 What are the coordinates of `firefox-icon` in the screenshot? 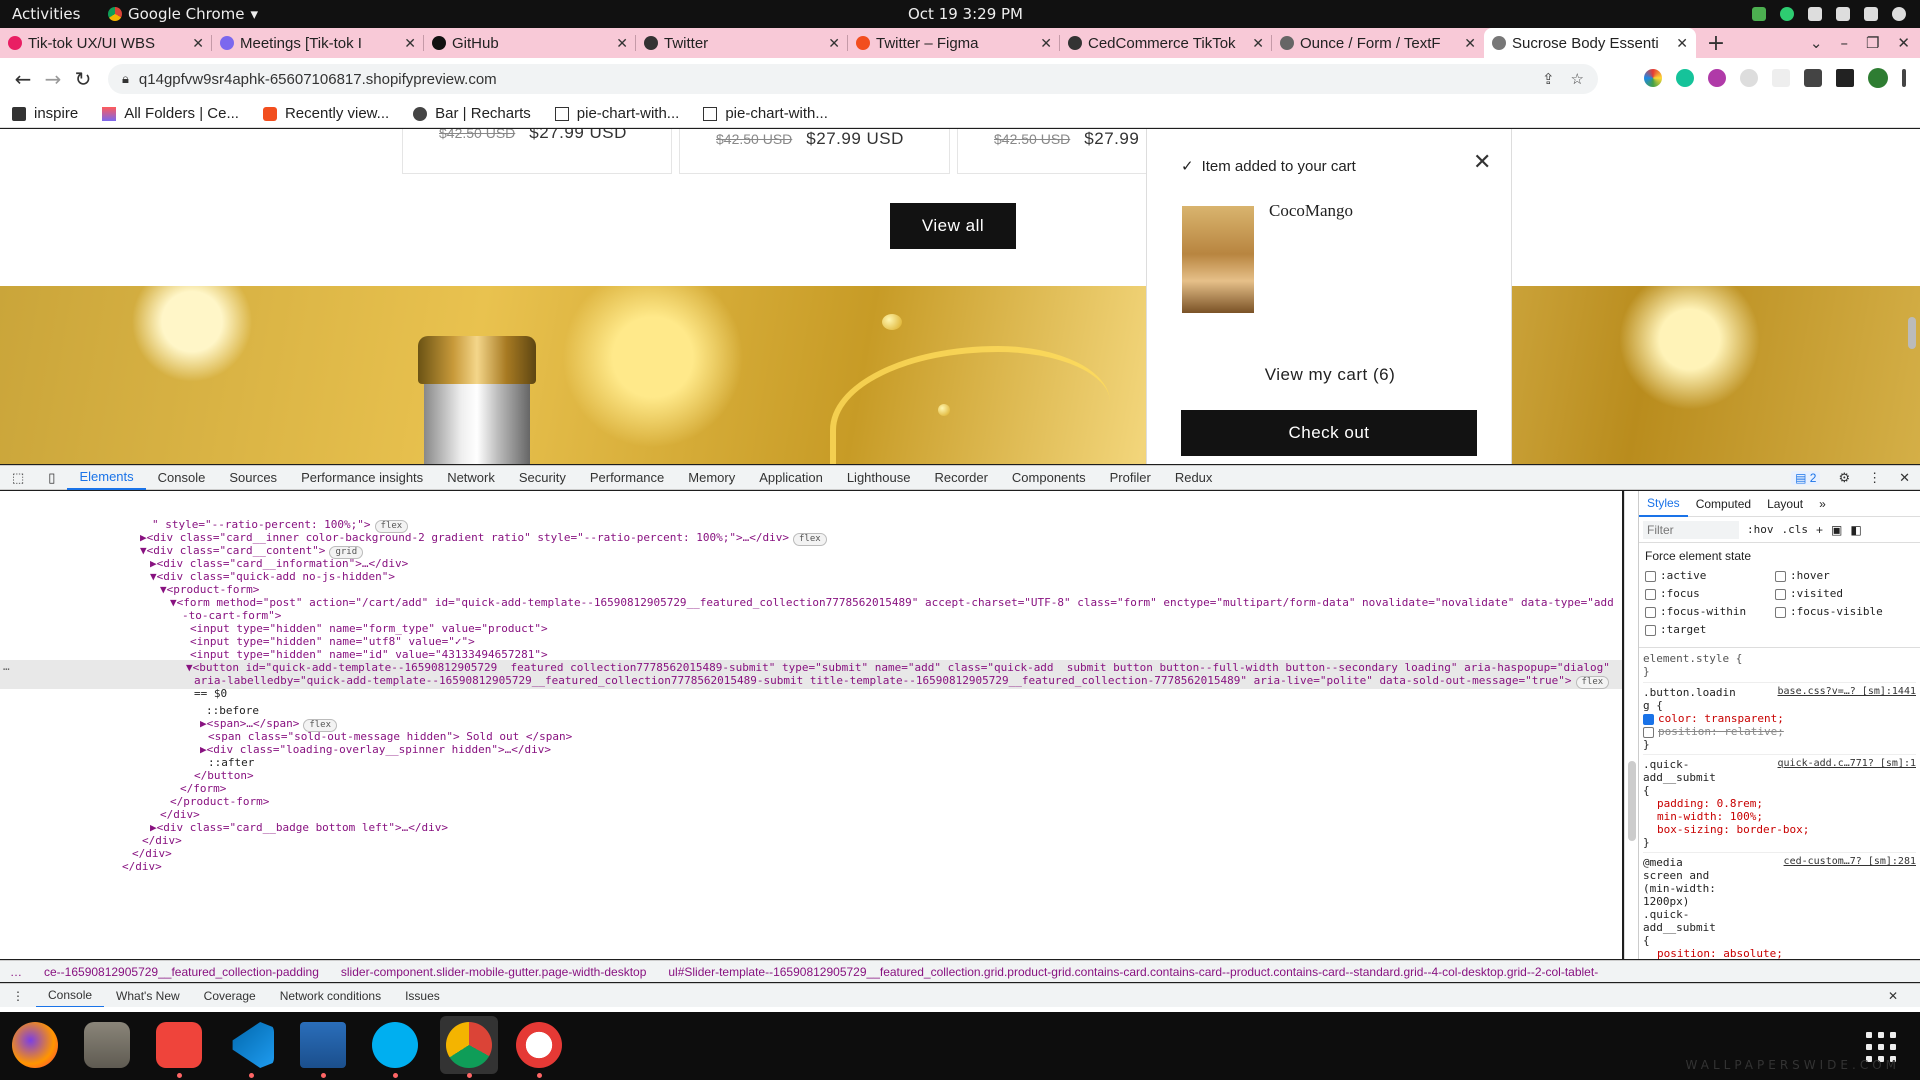 It's located at (35, 1045).